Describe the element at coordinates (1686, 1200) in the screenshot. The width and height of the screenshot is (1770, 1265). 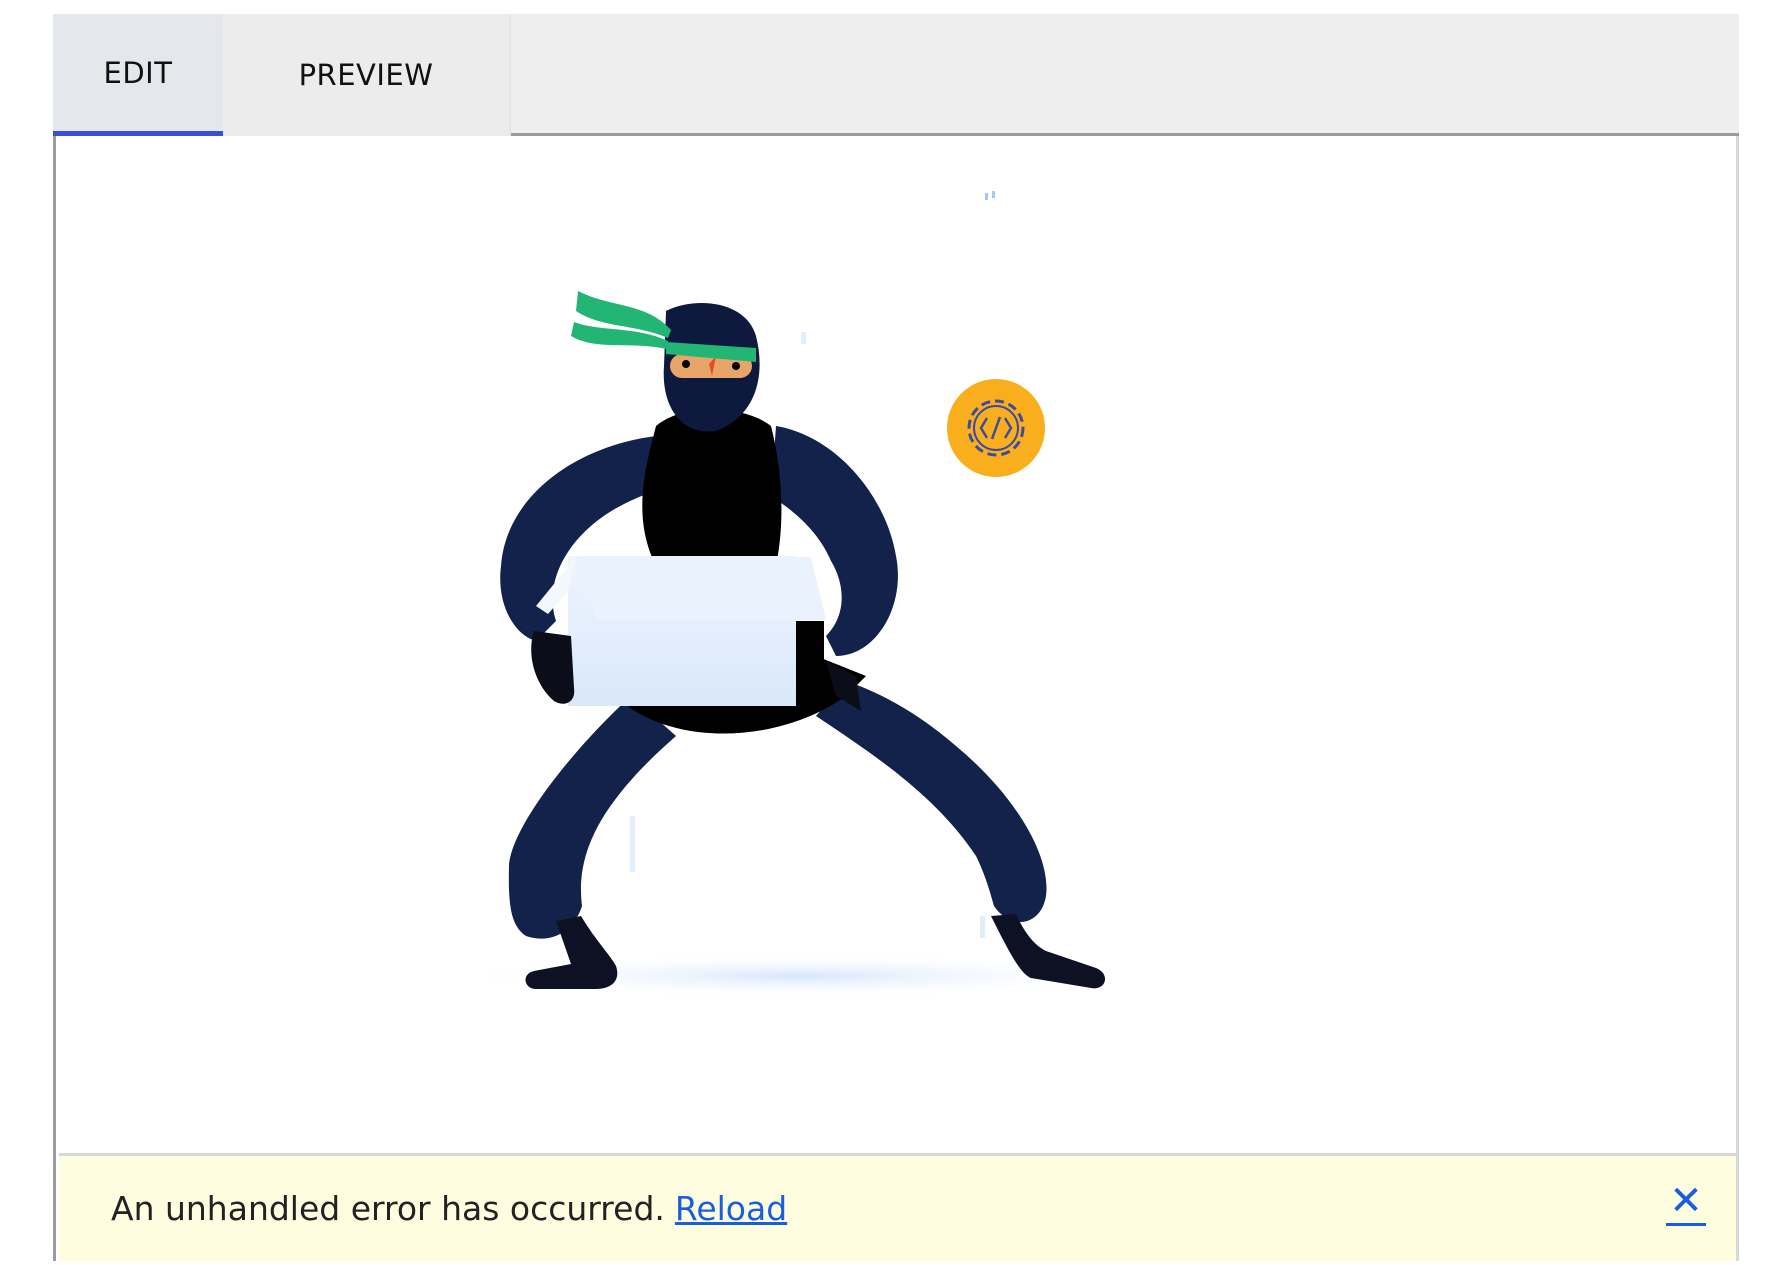
I see `close-icon: ✕` at that location.